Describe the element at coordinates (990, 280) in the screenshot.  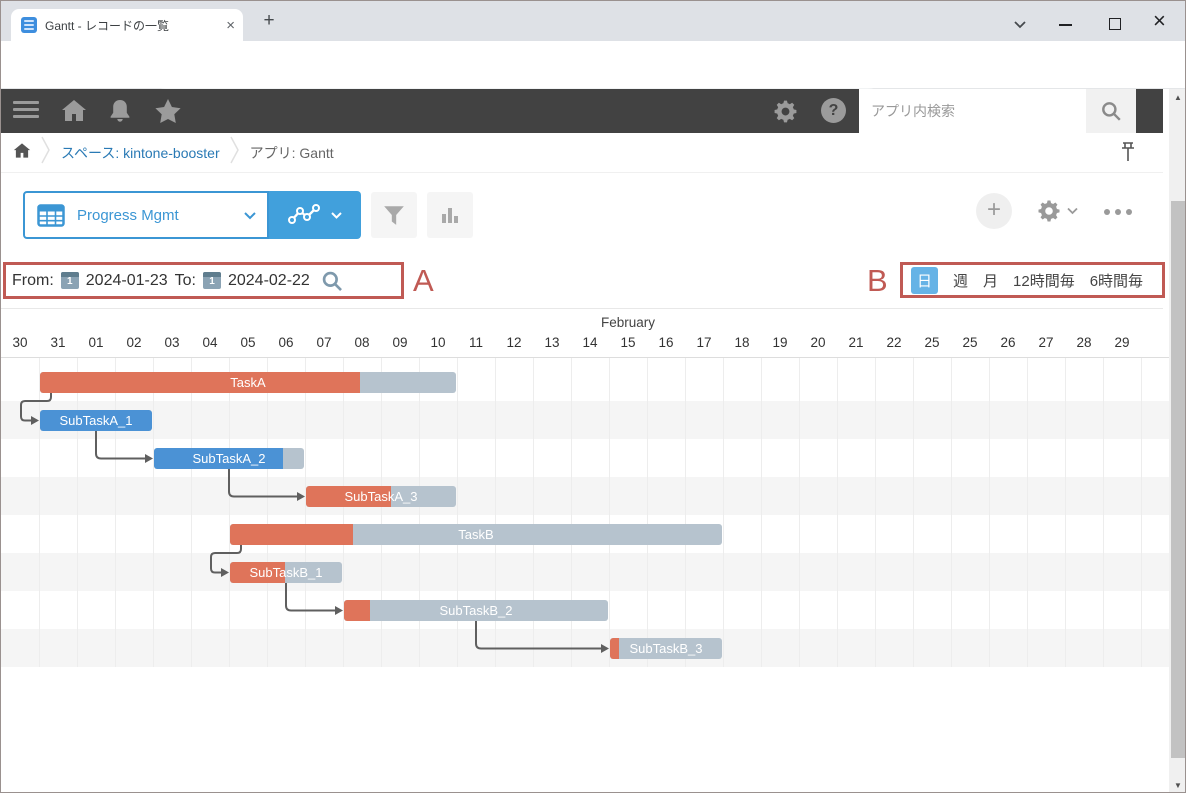
I see `scale-button-2: 月` at that location.